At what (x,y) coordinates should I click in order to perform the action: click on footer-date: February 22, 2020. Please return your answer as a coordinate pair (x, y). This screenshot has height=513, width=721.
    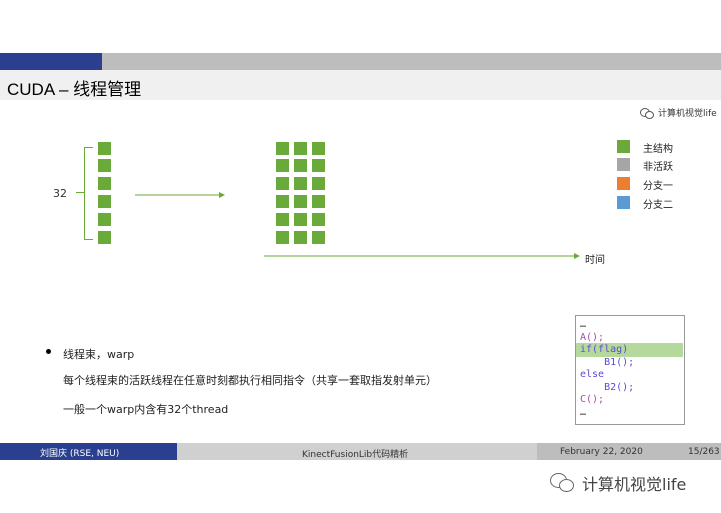
    Looking at the image, I should click on (601, 452).